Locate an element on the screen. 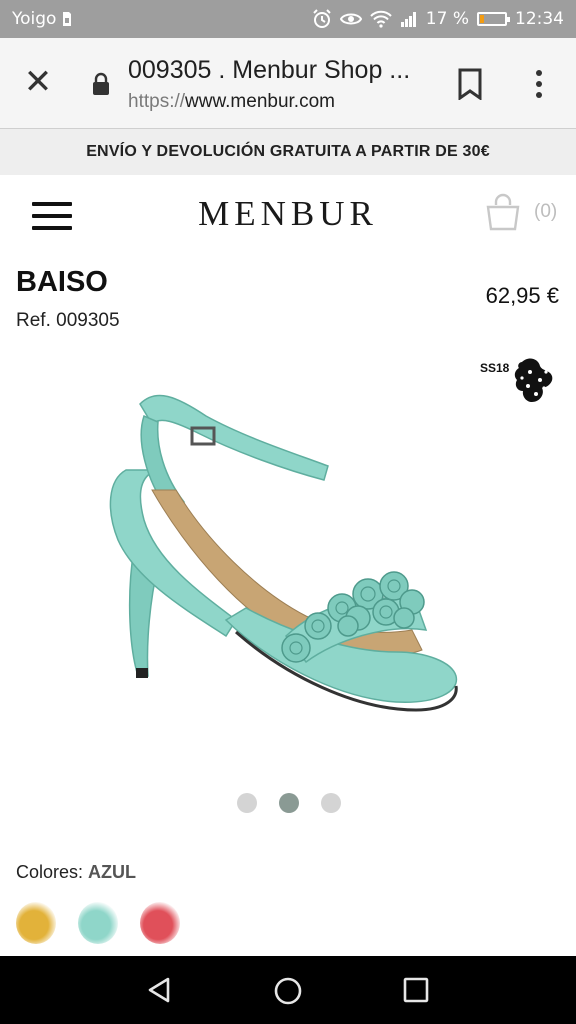 This screenshot has width=576, height=1024. gold-swatch is located at coordinates (36, 923).